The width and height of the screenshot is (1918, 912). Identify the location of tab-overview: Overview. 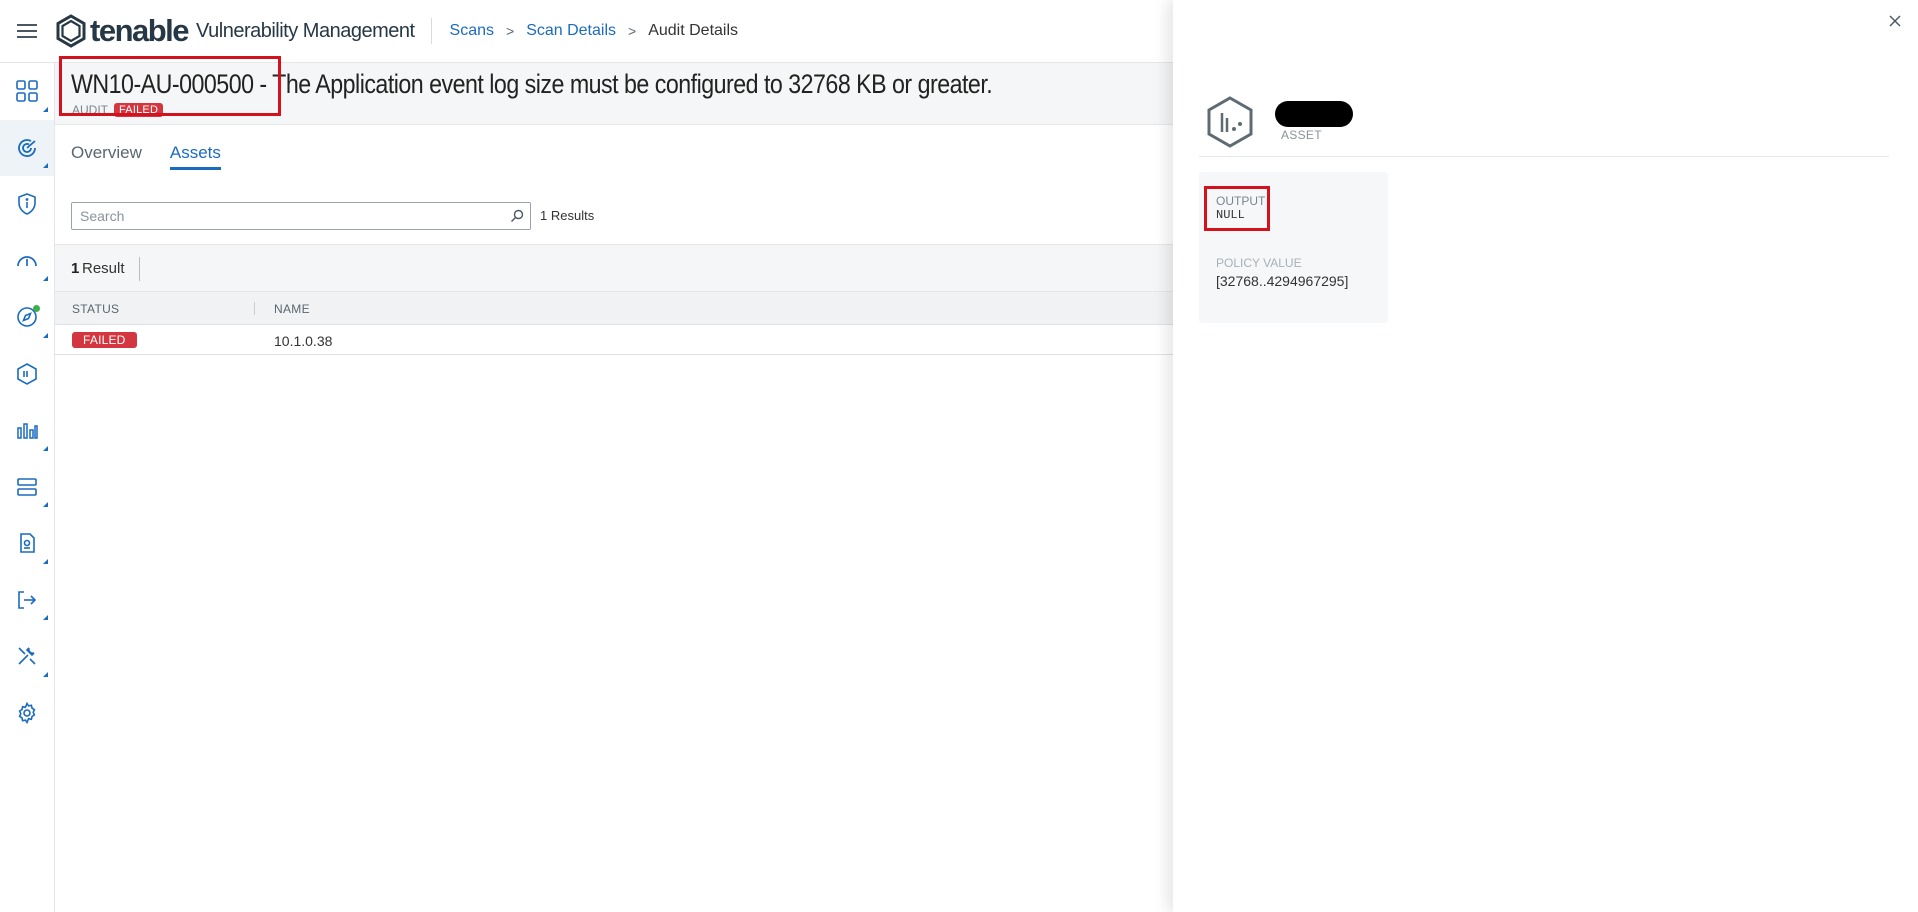
(106, 156).